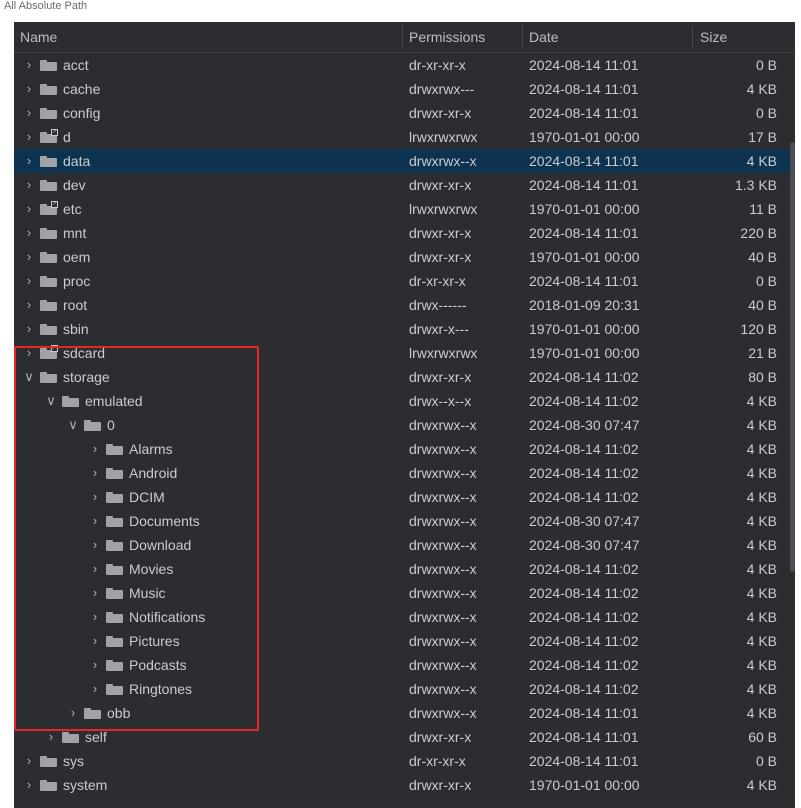 The width and height of the screenshot is (801, 808). I want to click on column-date: Date, so click(609, 37).